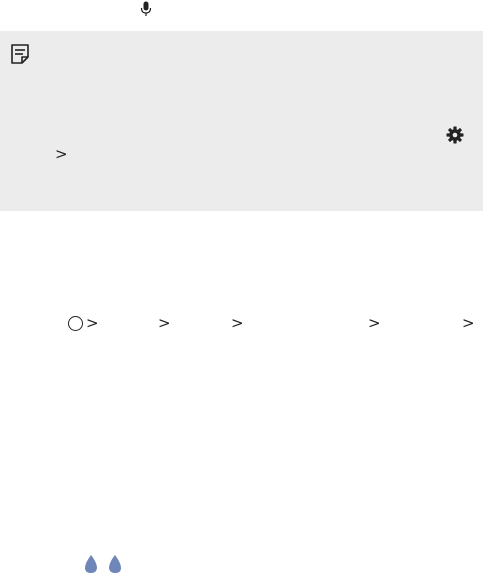 This screenshot has height=578, width=483. Describe the element at coordinates (20, 54) in the screenshot. I see `note-icon` at that location.